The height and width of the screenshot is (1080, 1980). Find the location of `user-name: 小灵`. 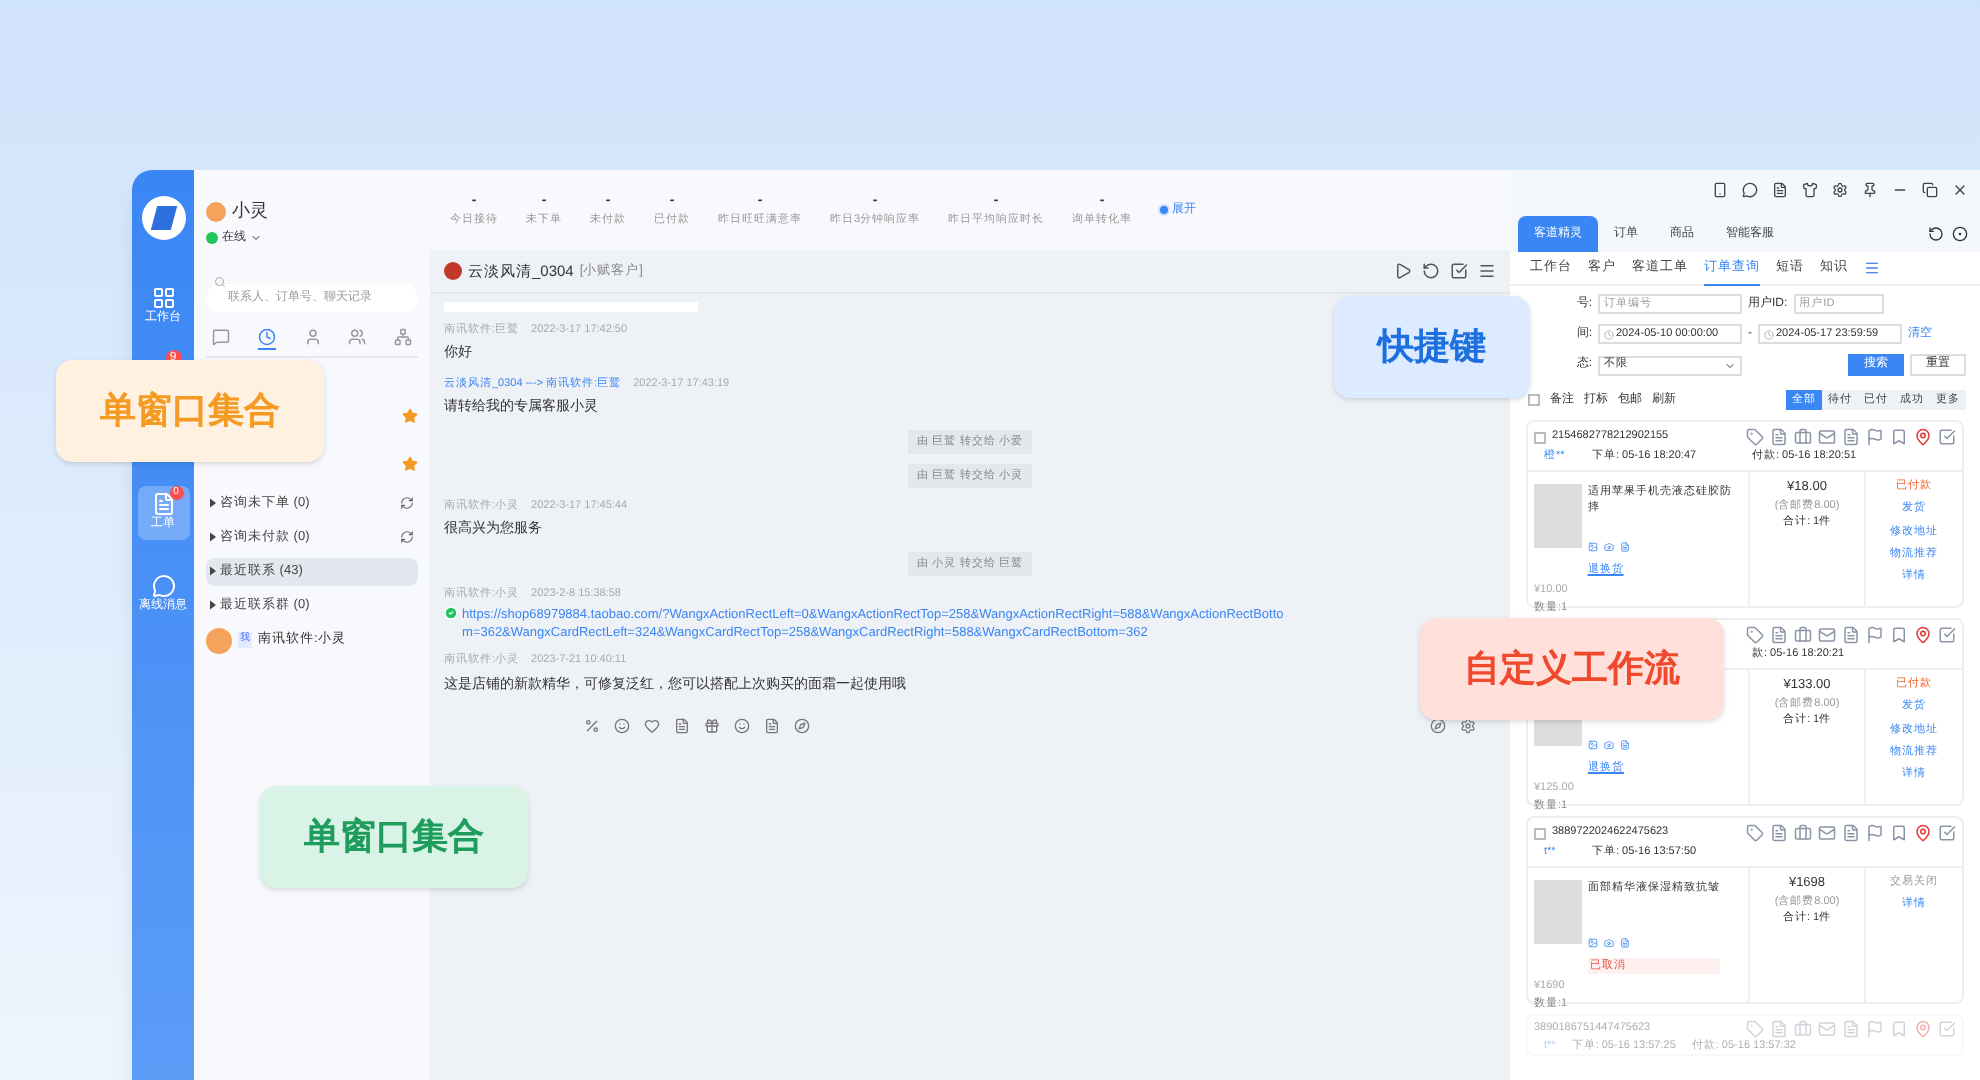

user-name: 小灵 is located at coordinates (250, 211).